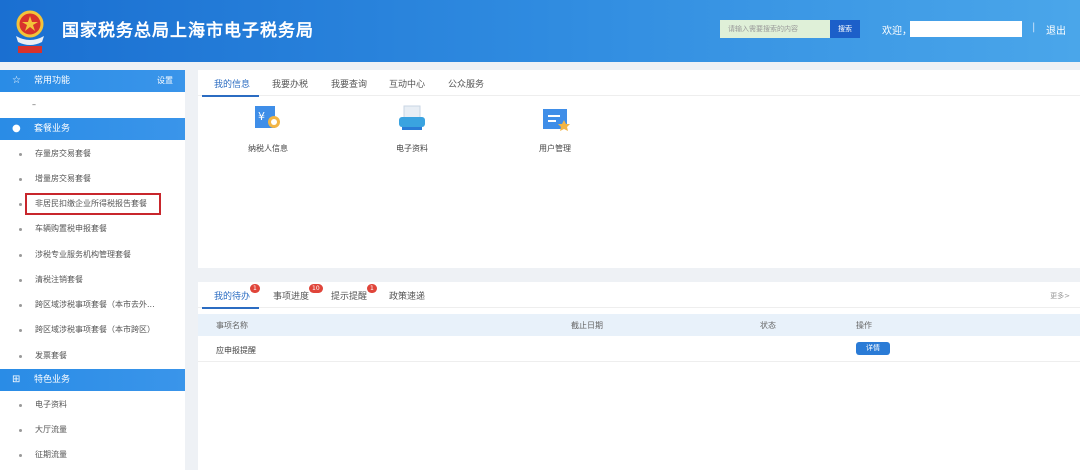 The height and width of the screenshot is (470, 1080). Describe the element at coordinates (52, 380) in the screenshot. I see `section-label: 特色业务` at that location.